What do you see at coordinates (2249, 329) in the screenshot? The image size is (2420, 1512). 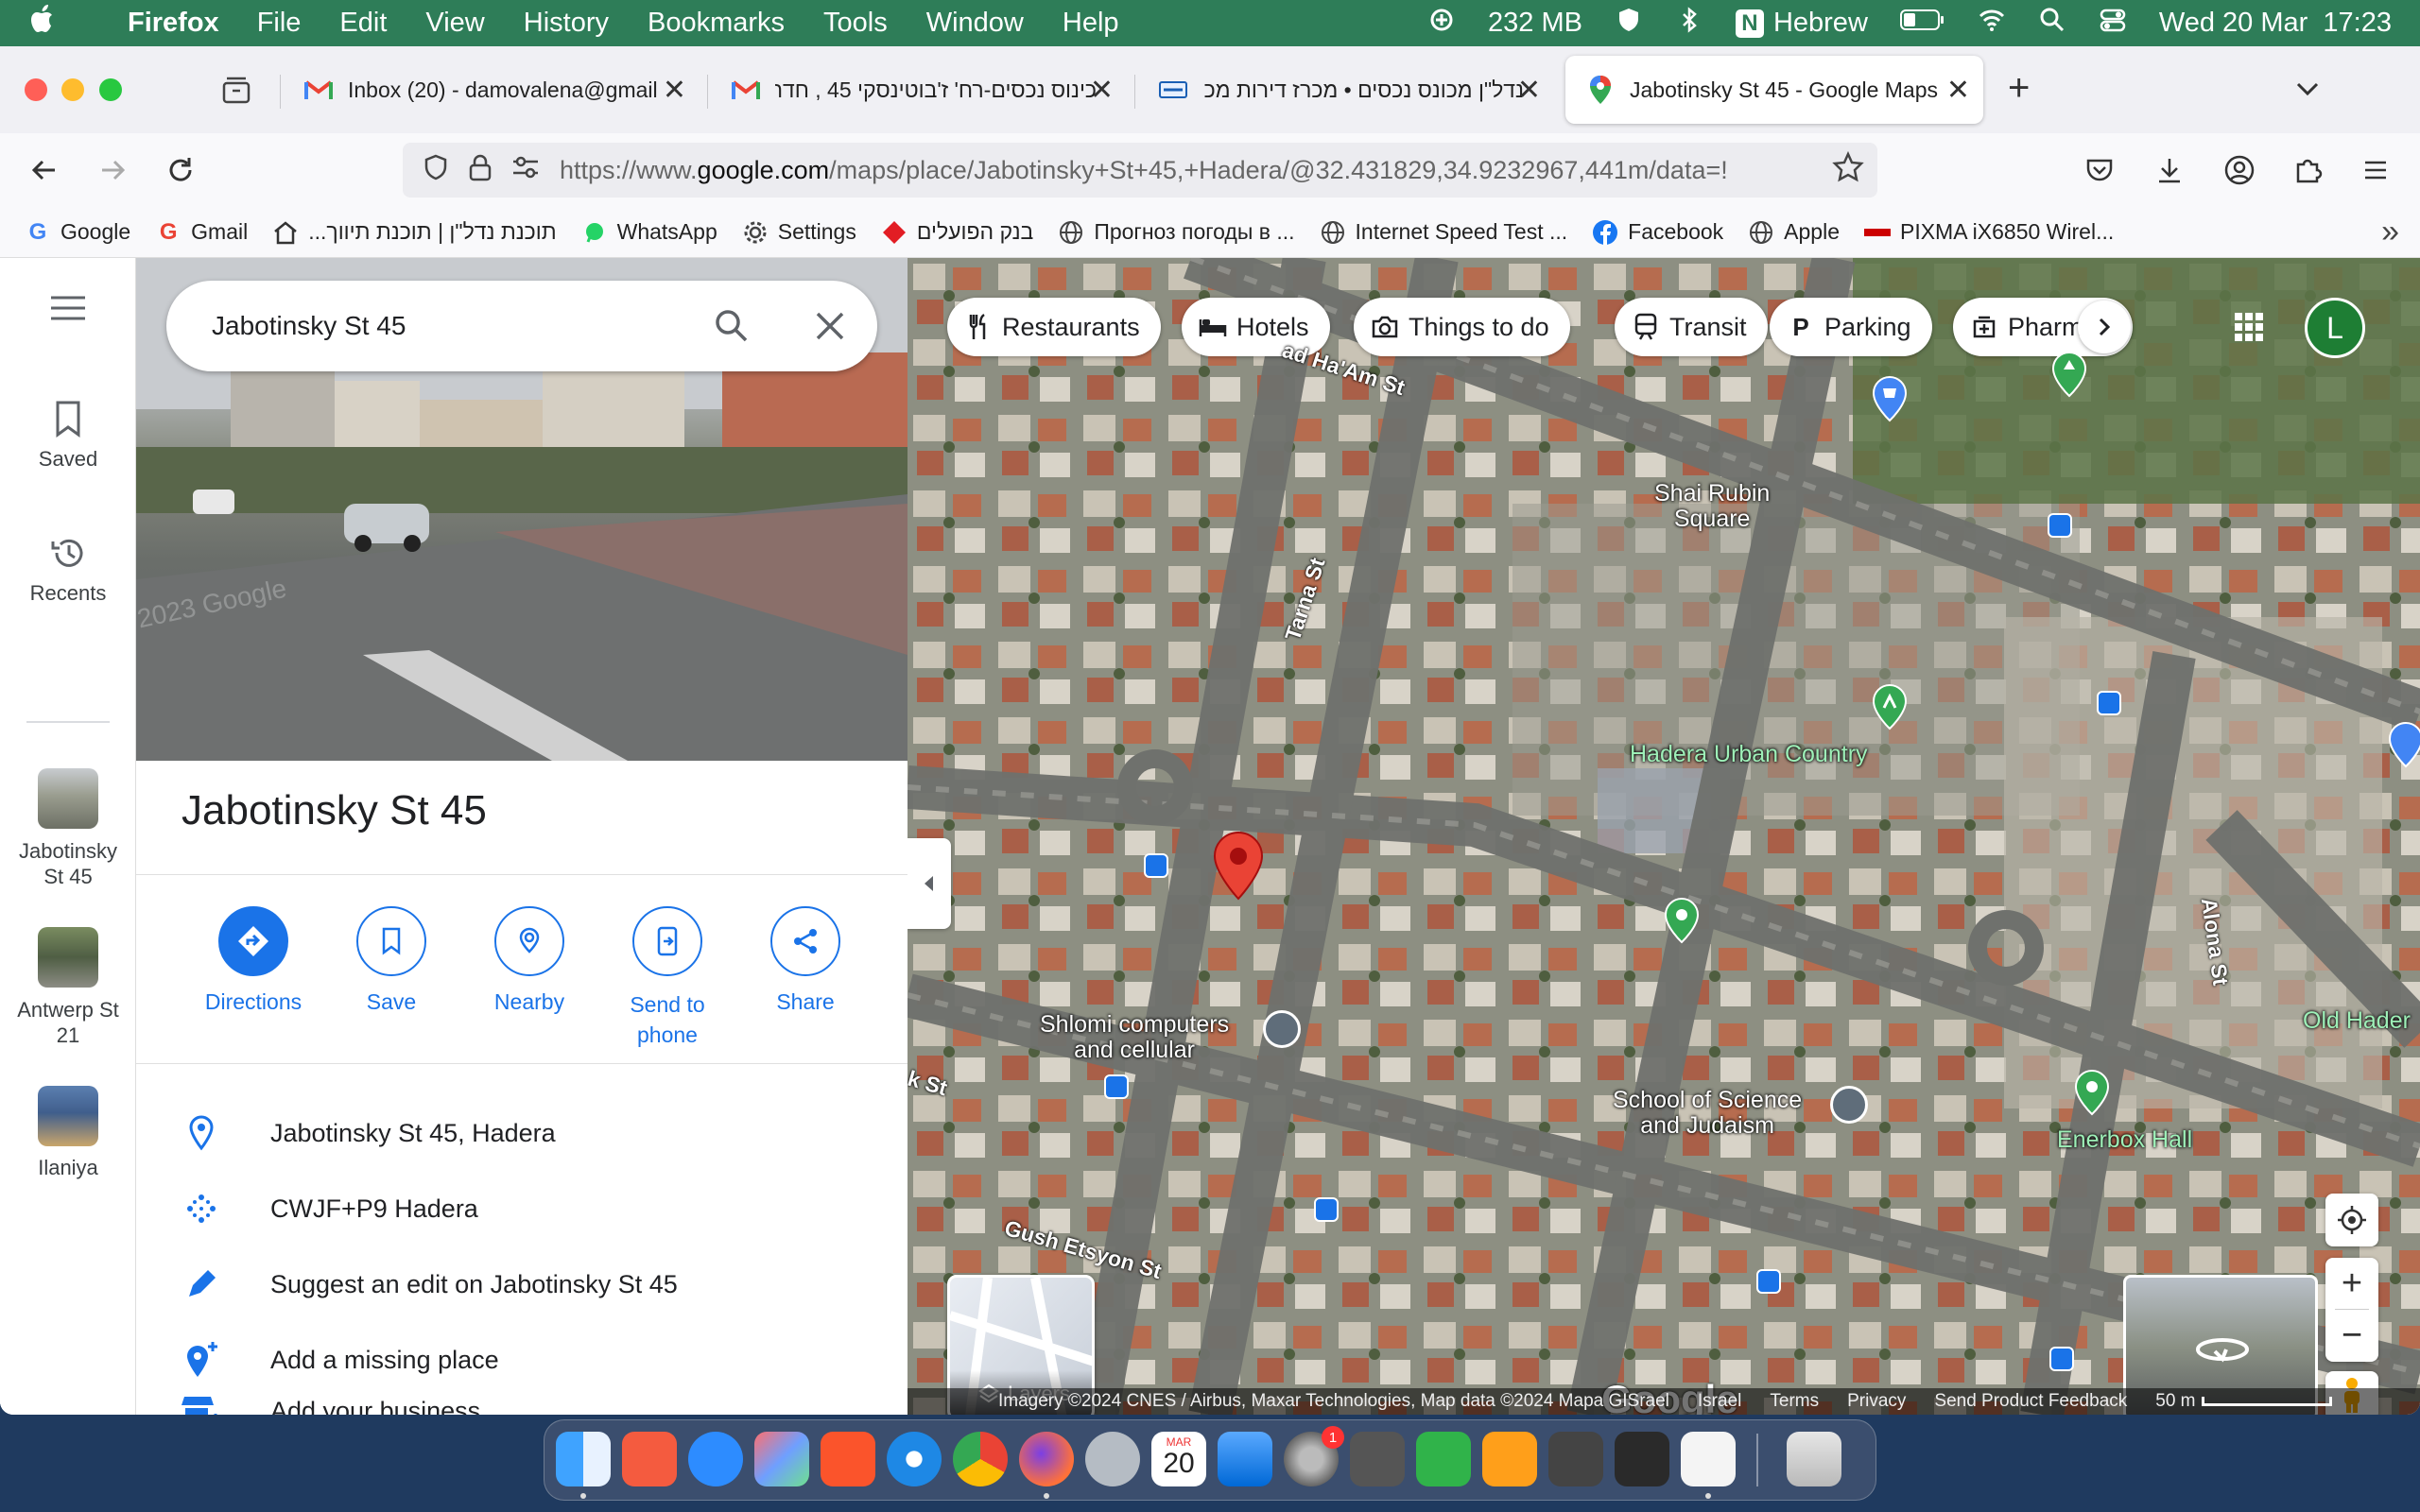 I see `google-apps-icon` at bounding box center [2249, 329].